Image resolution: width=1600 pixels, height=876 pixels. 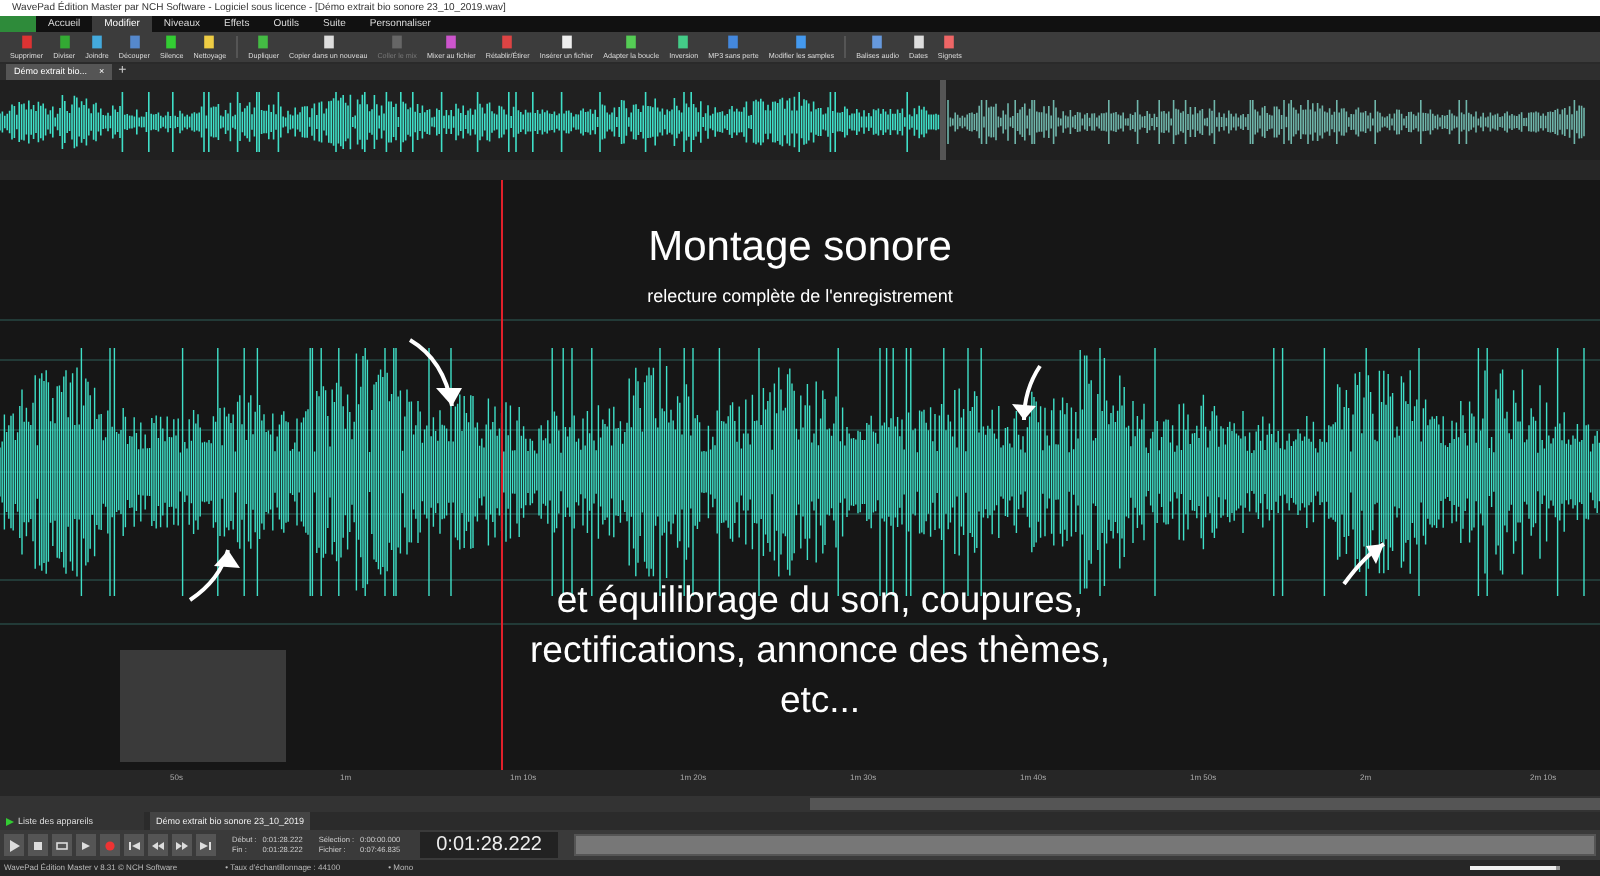 I want to click on skip-end-button, so click(x=206, y=845).